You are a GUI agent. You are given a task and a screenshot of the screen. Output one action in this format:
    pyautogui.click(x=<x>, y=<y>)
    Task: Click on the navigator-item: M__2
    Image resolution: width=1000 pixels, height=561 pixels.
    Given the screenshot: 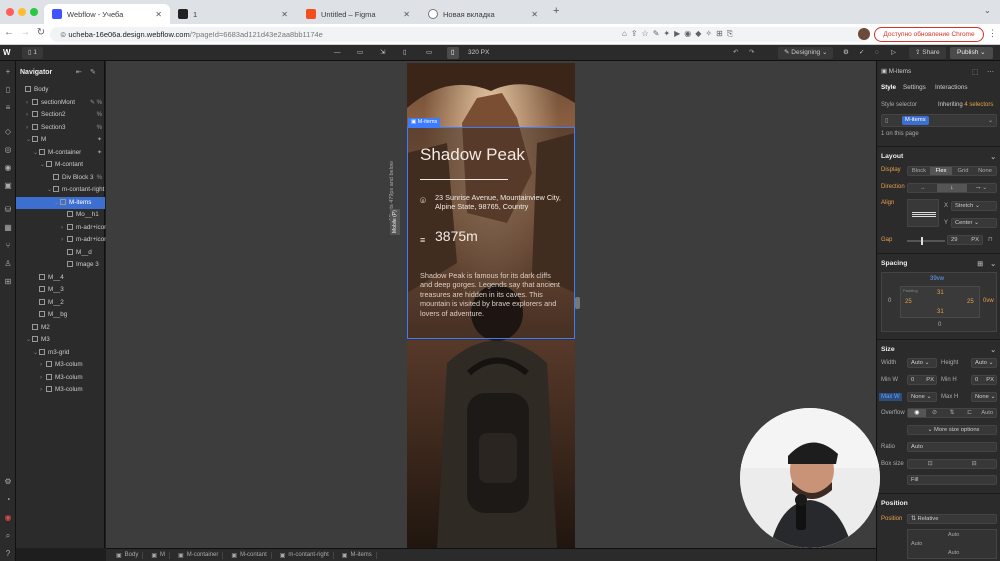 What is the action you would take?
    pyautogui.click(x=60, y=303)
    